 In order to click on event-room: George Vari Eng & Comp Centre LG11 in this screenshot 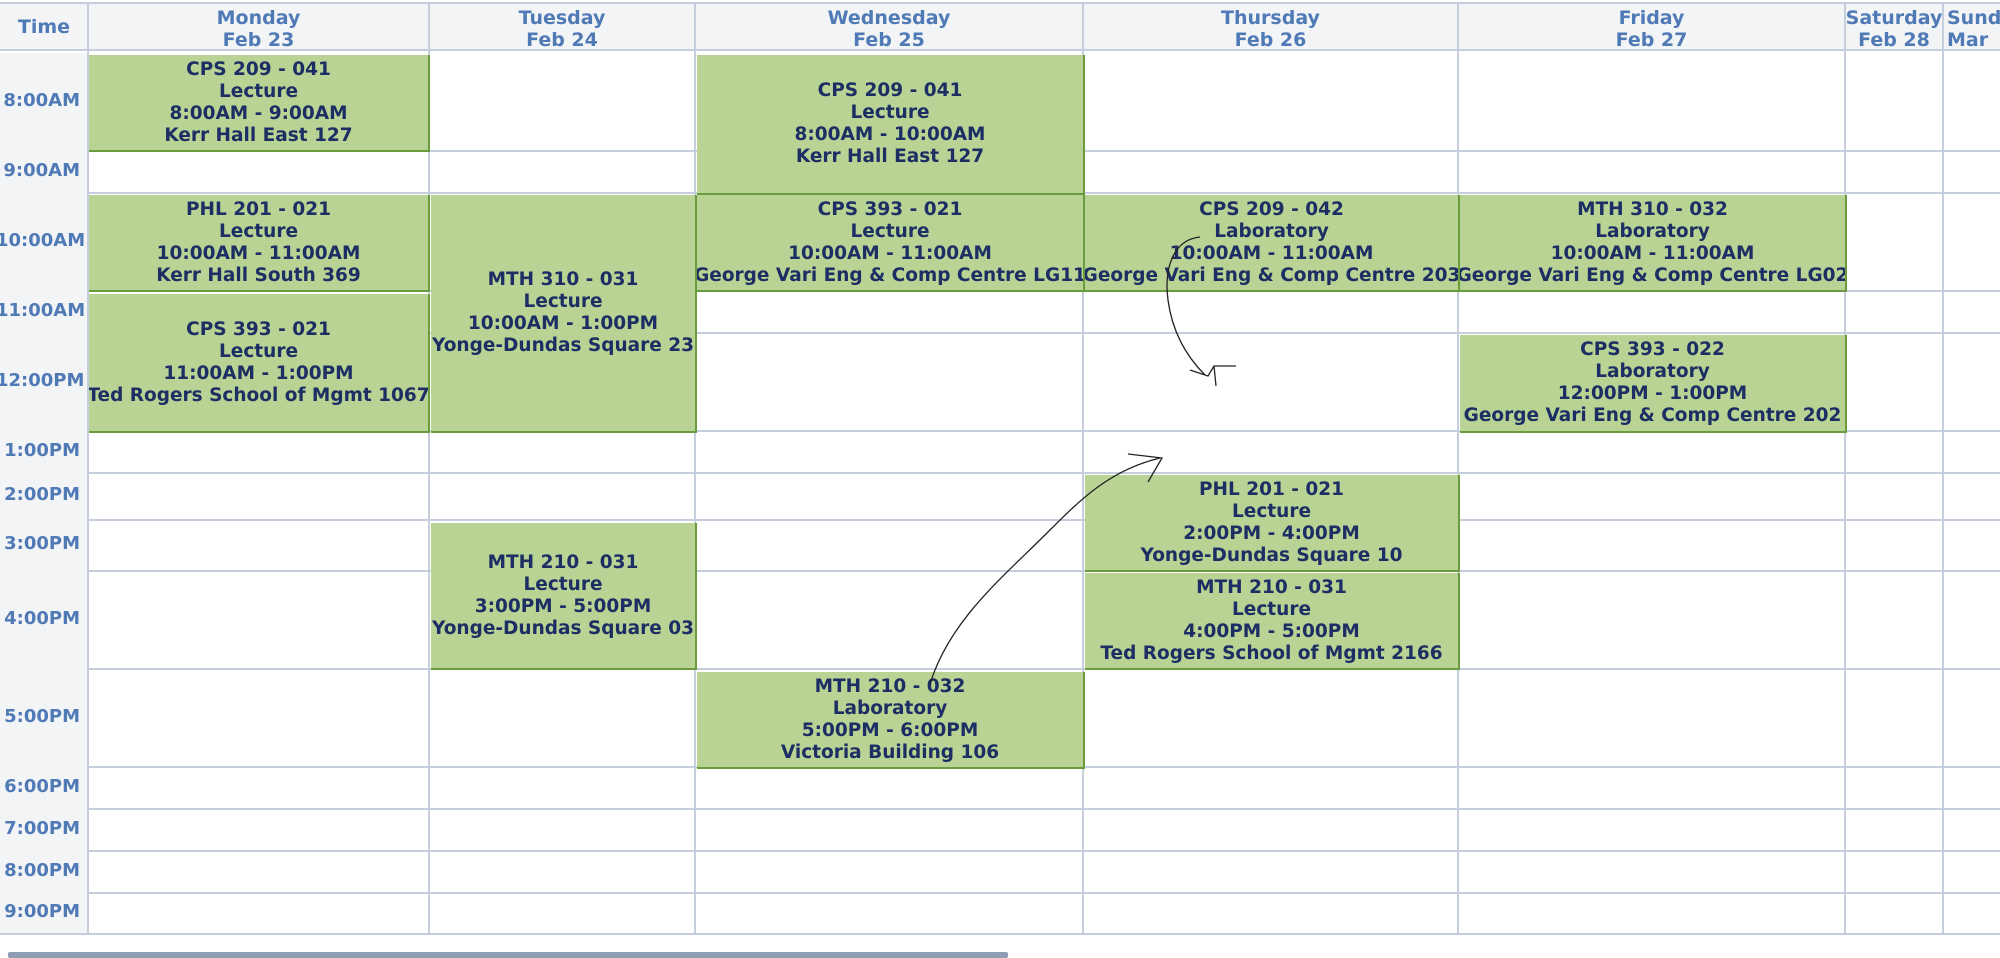, I will do `click(891, 275)`.